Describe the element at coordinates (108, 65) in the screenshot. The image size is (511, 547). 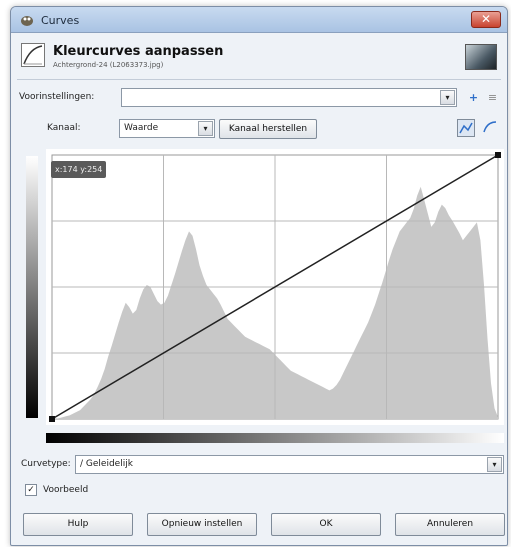
I see `image-name: Achtergrond-24 (L2063373.jpg)` at that location.